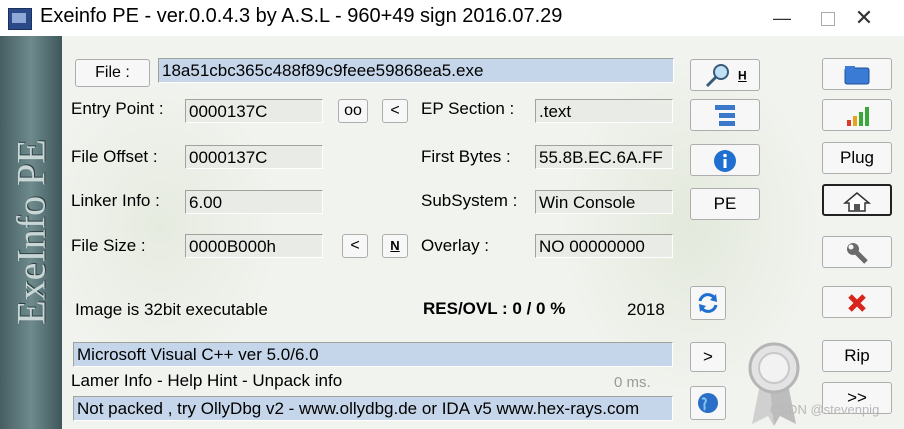 This screenshot has width=904, height=429. Describe the element at coordinates (604, 111) in the screenshot. I see `ep-section-field: .text` at that location.